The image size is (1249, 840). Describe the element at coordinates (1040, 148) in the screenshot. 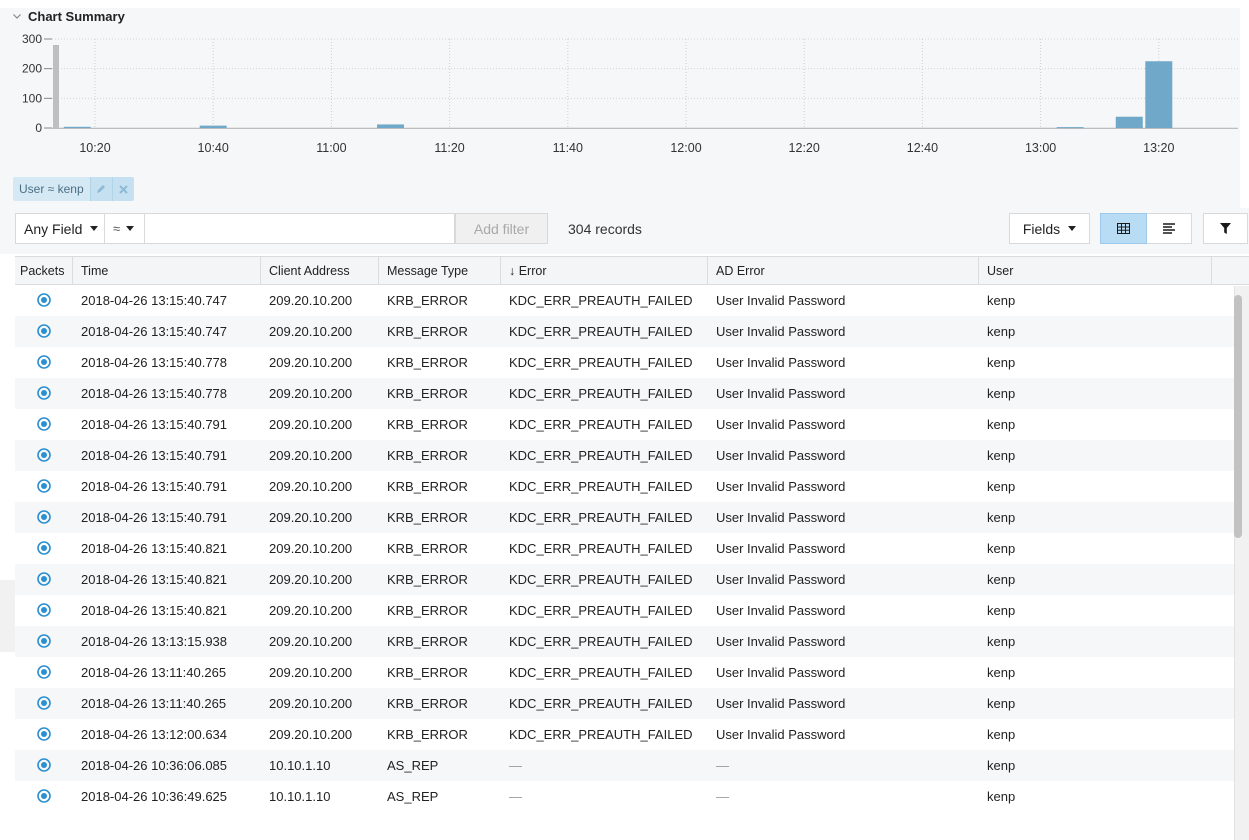

I see `x-tick-label: 13:00` at that location.